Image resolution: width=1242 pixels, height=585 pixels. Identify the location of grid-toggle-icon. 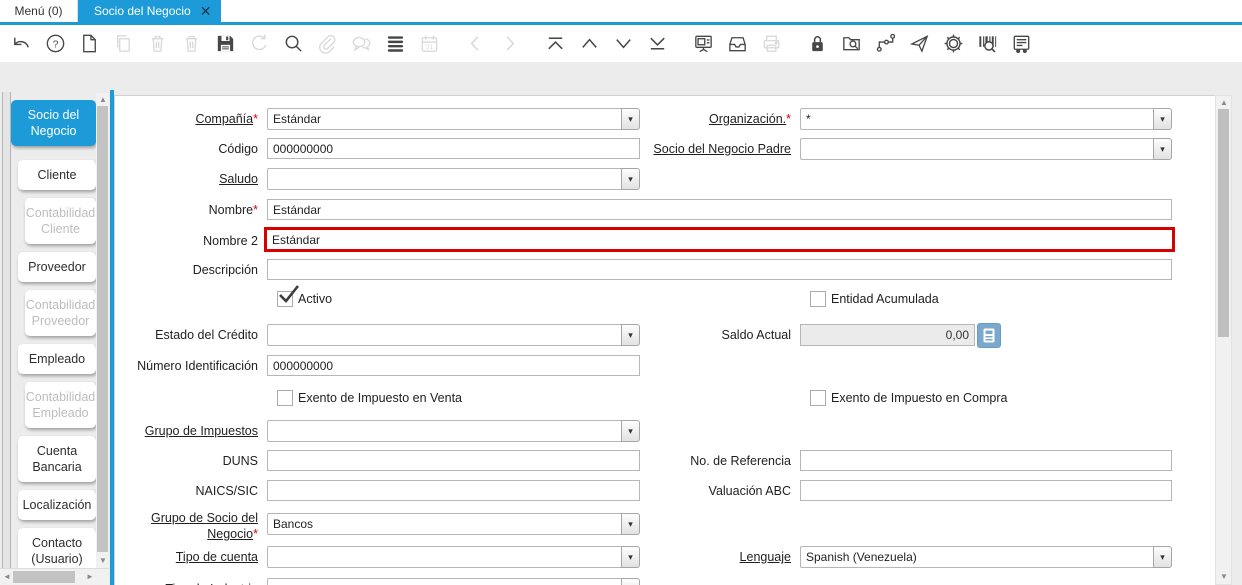
(395, 43).